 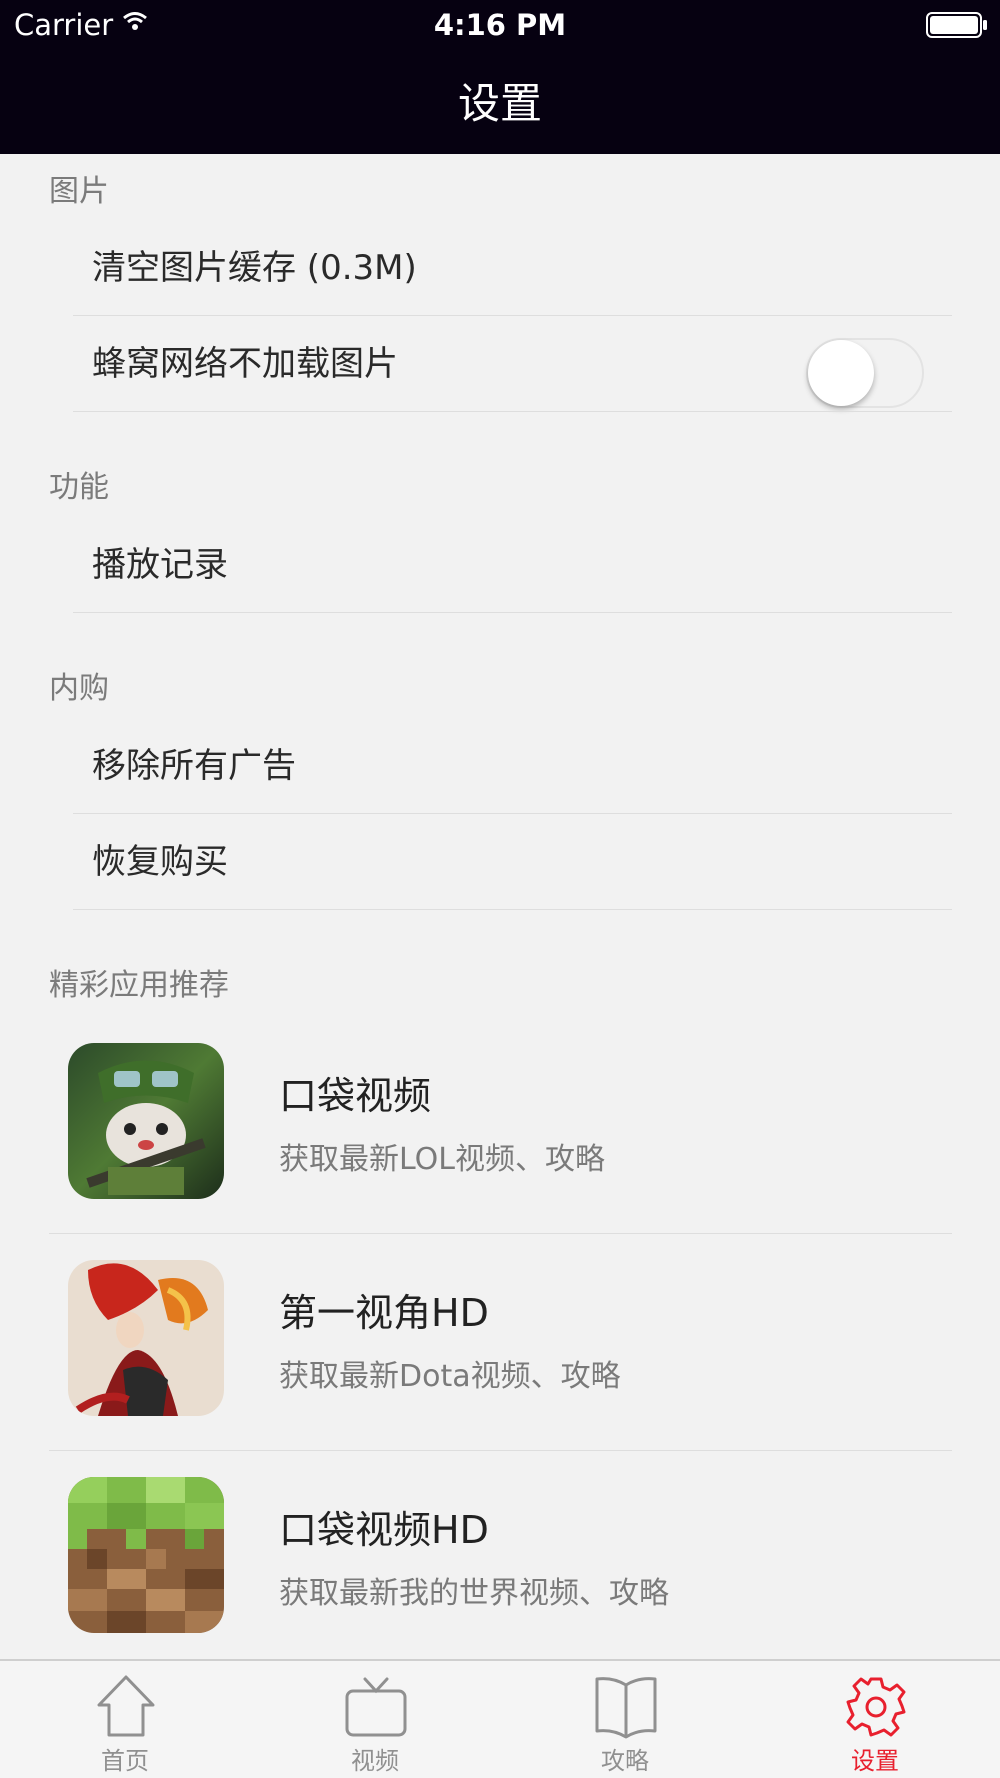 I want to click on tab-video: 视频, so click(x=375, y=1719).